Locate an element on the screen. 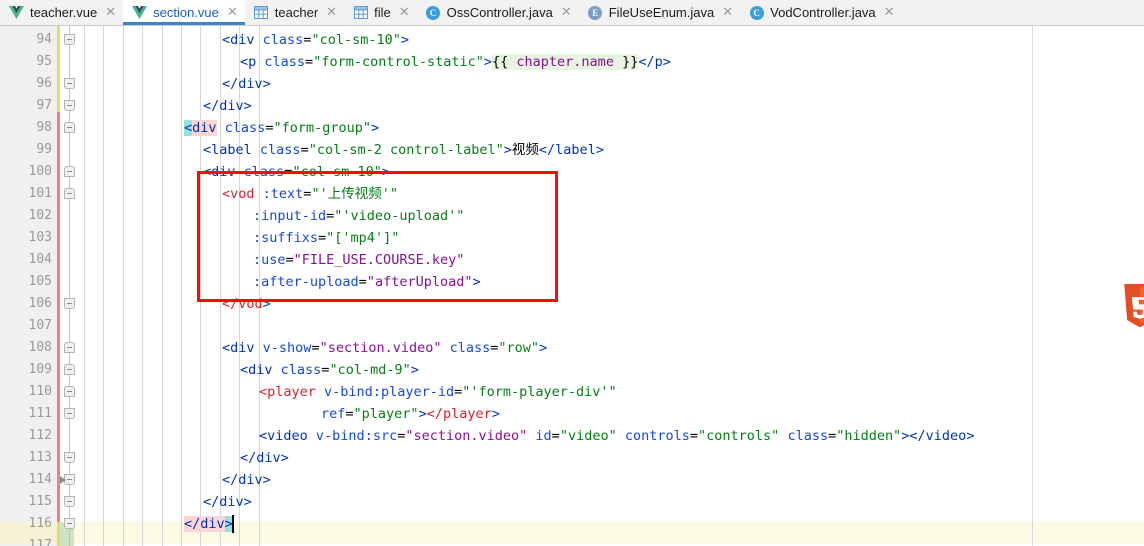 The width and height of the screenshot is (1144, 546). tab-teacher-table: teacher ✕ is located at coordinates (294, 12).